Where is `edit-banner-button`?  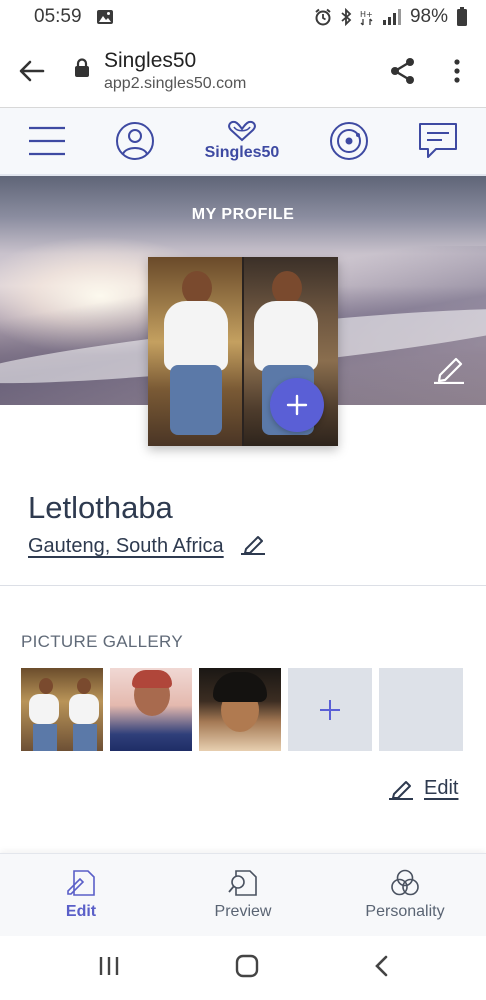
edit-banner-button is located at coordinates (449, 371).